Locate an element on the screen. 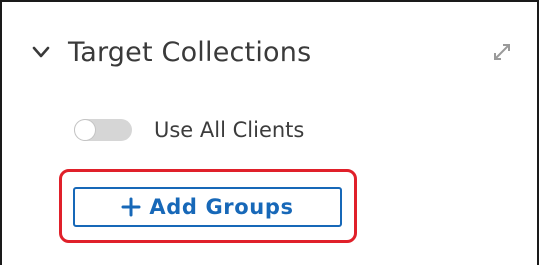  add-groups-label: Add Groups is located at coordinates (221, 207).